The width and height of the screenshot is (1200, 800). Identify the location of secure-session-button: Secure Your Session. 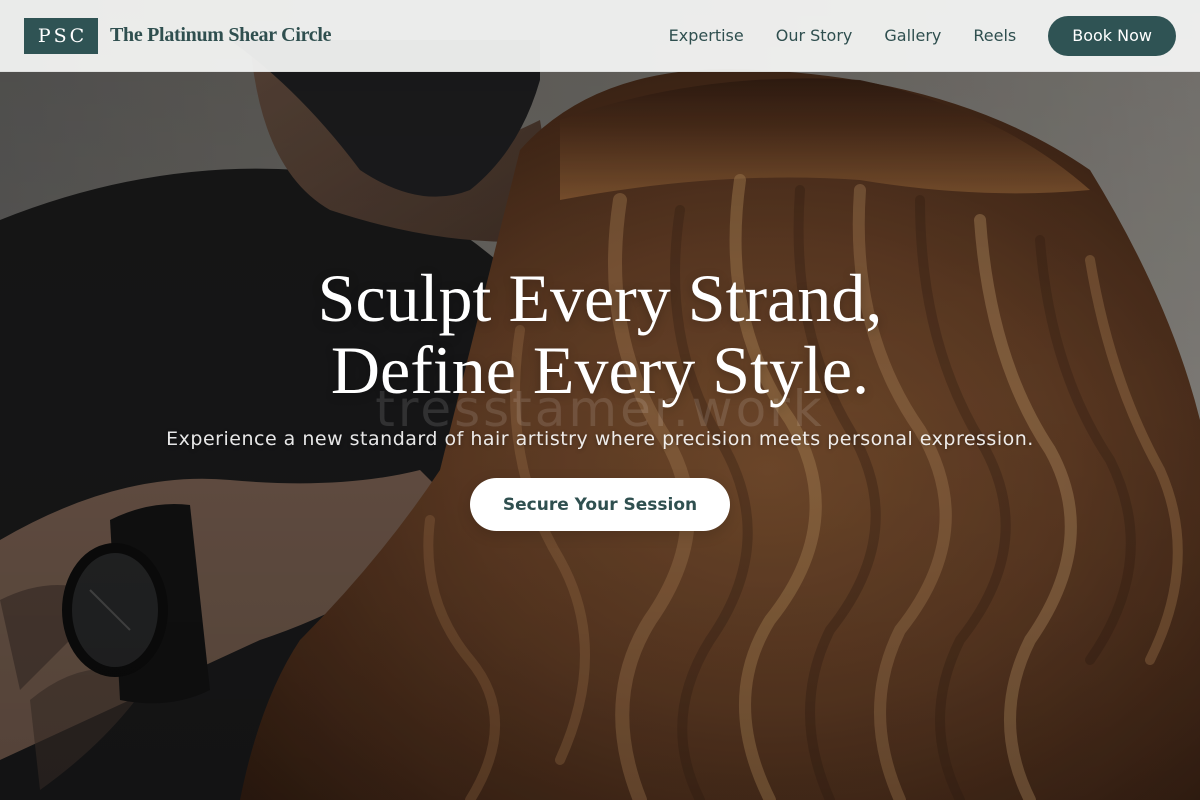
(600, 504).